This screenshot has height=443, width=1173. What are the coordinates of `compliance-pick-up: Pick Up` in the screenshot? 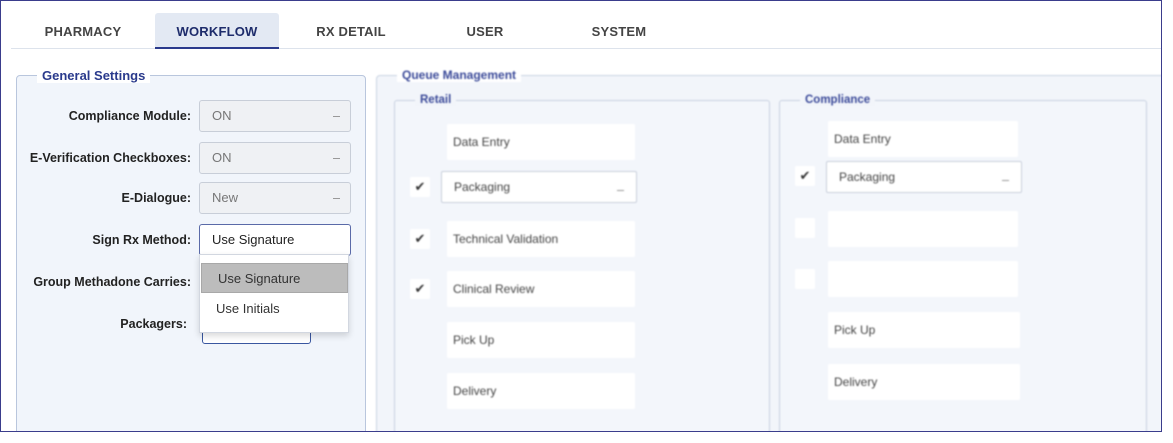 It's located at (924, 330).